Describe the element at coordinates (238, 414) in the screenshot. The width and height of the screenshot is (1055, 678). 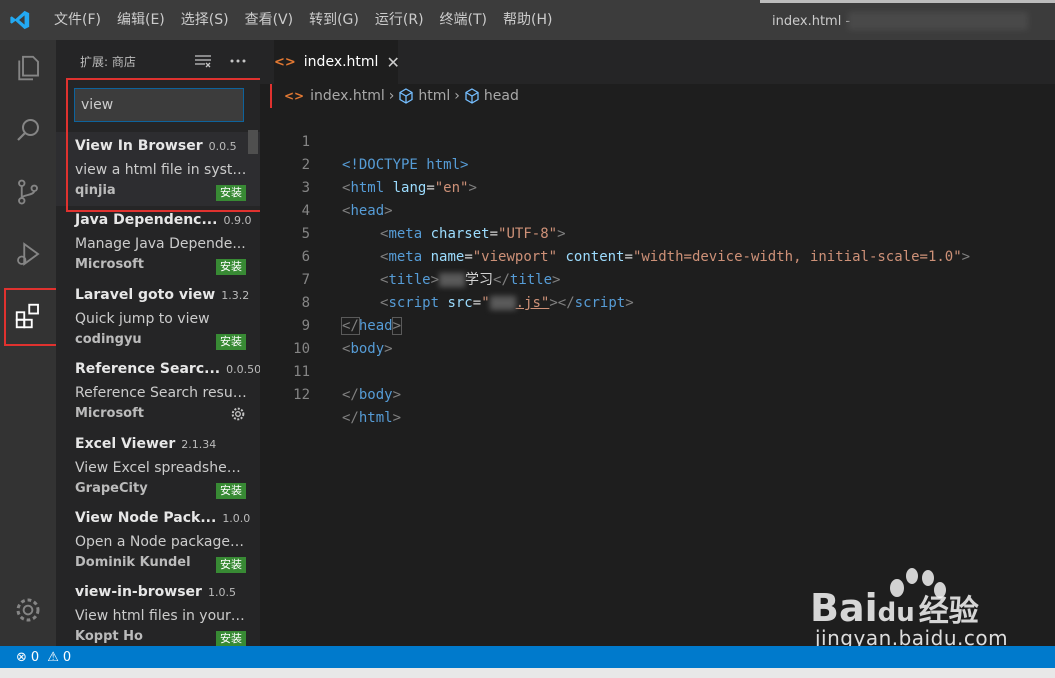
I see `manage-extension-gear-icon` at that location.